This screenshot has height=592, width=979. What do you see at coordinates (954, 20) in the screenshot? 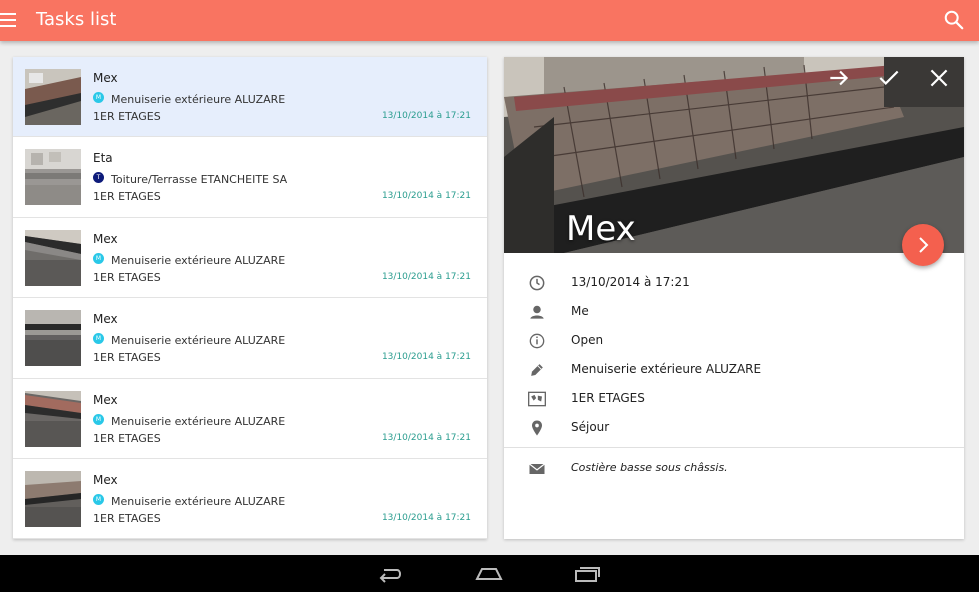
I see `search-icon` at bounding box center [954, 20].